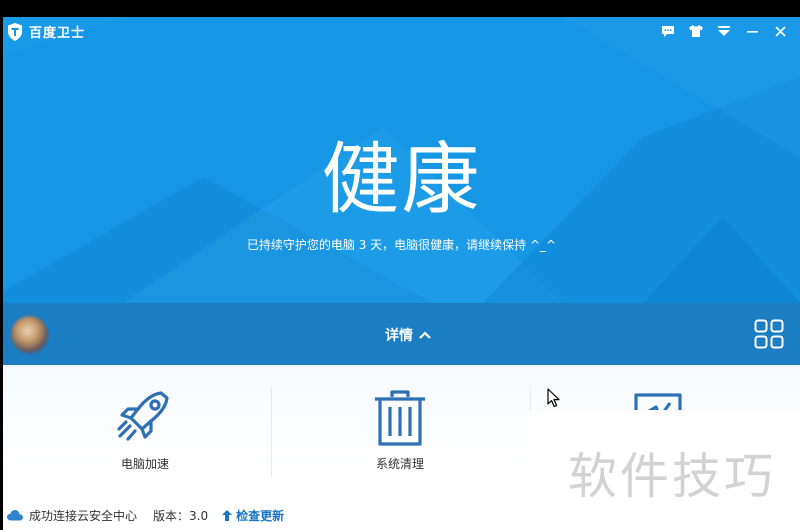 The image size is (800, 530). I want to click on details-toggle-button: 详情, so click(408, 335).